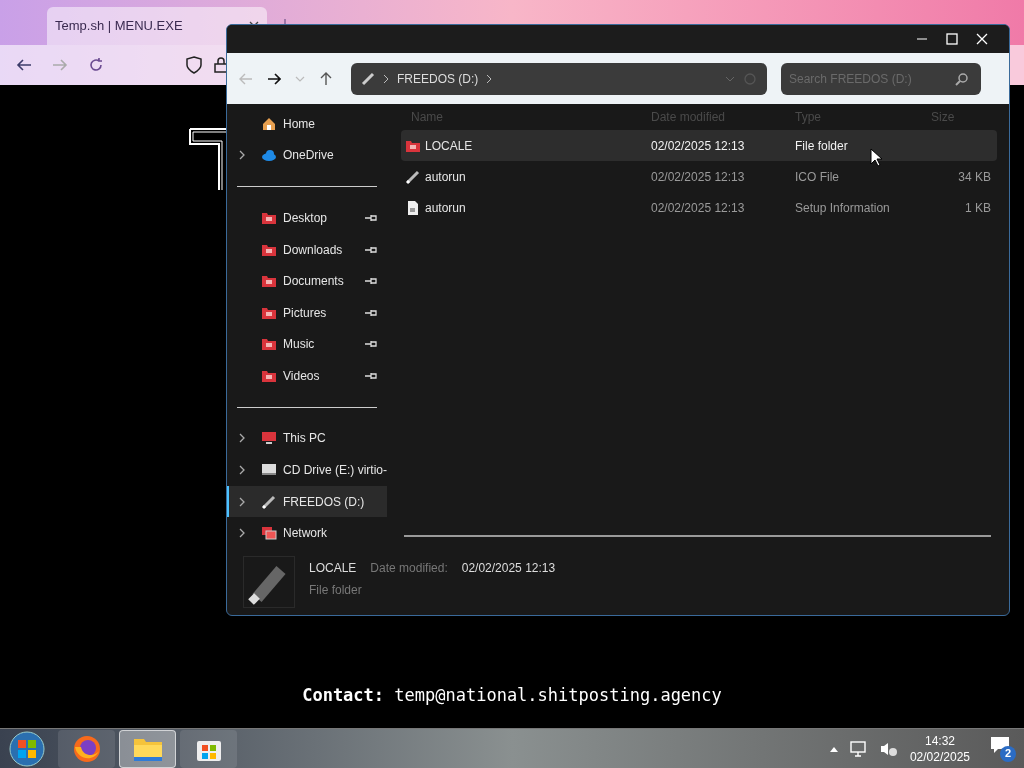  What do you see at coordinates (978, 208) in the screenshot?
I see `size-cell-text: 1 KB` at bounding box center [978, 208].